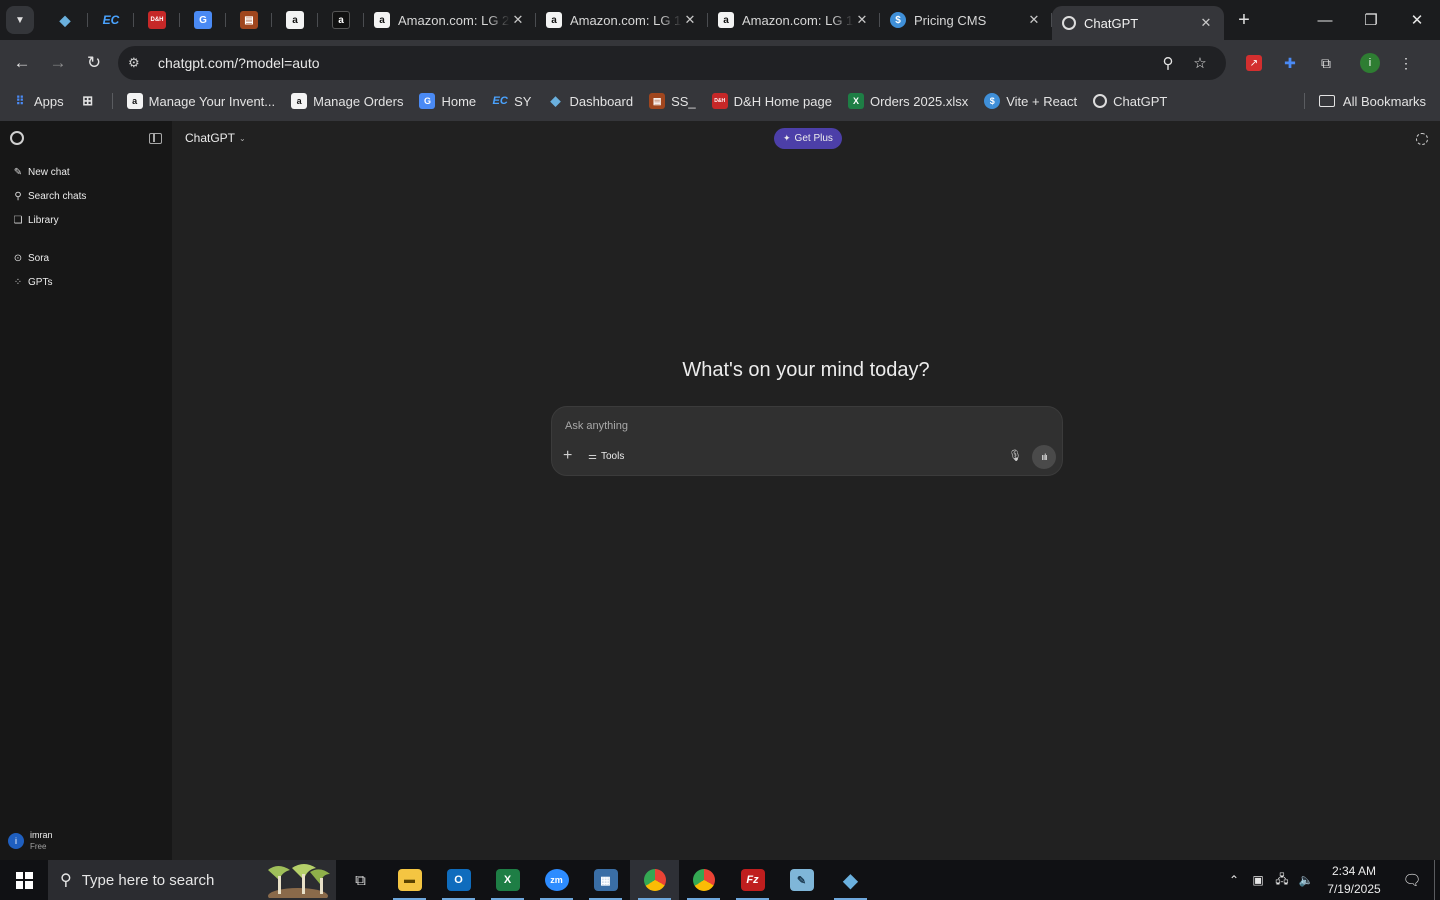 This screenshot has height=900, width=1440. What do you see at coordinates (1371, 20) in the screenshot?
I see `restore-icon: ❐` at bounding box center [1371, 20].